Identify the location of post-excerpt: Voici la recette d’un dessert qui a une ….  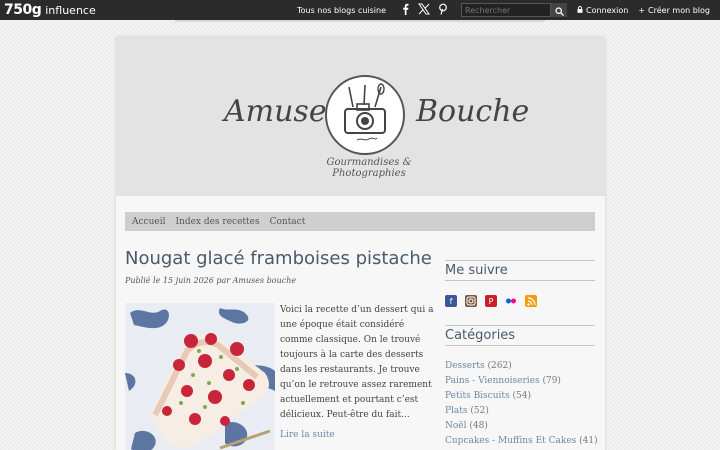
(357, 362).